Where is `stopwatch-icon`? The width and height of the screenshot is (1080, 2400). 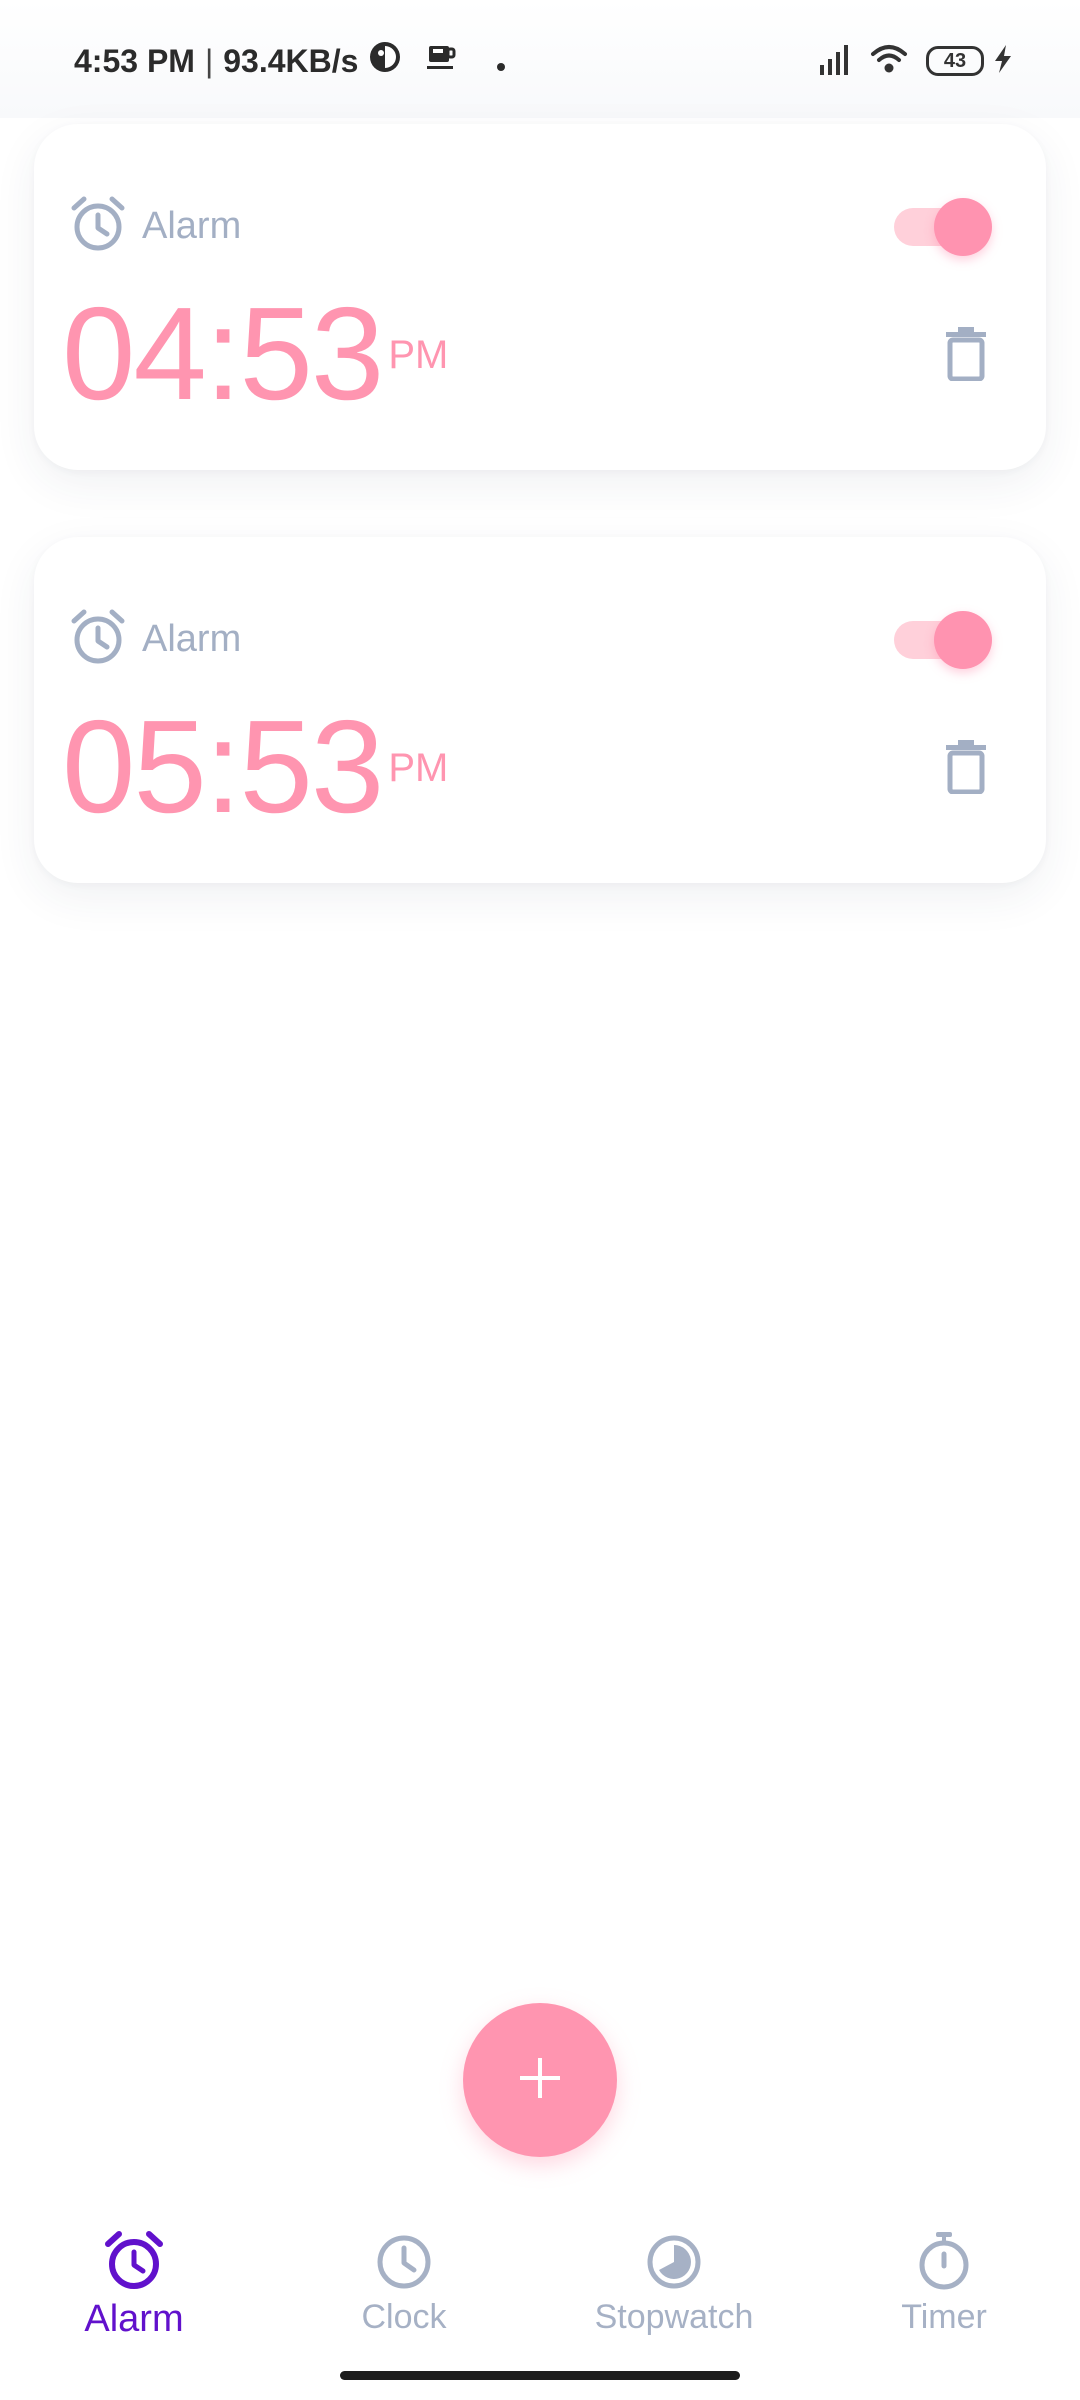
stopwatch-icon is located at coordinates (674, 2260).